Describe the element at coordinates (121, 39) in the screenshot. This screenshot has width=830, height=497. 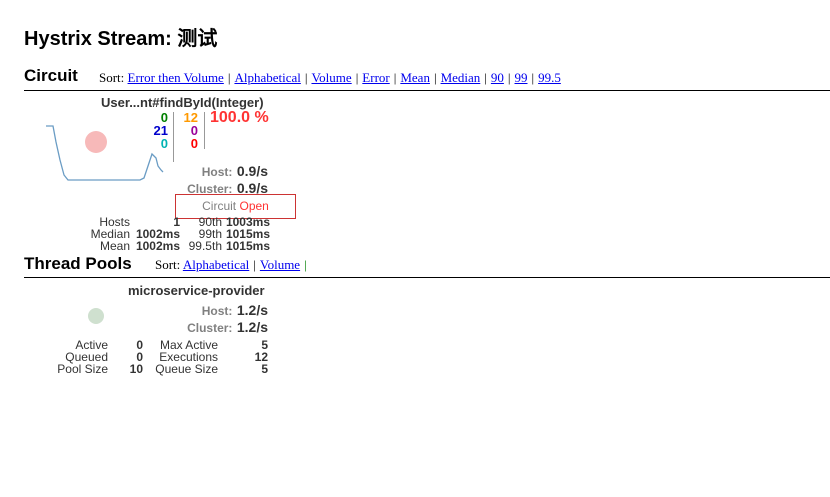
I see `page-title: Hystrix Stream: 测试` at that location.